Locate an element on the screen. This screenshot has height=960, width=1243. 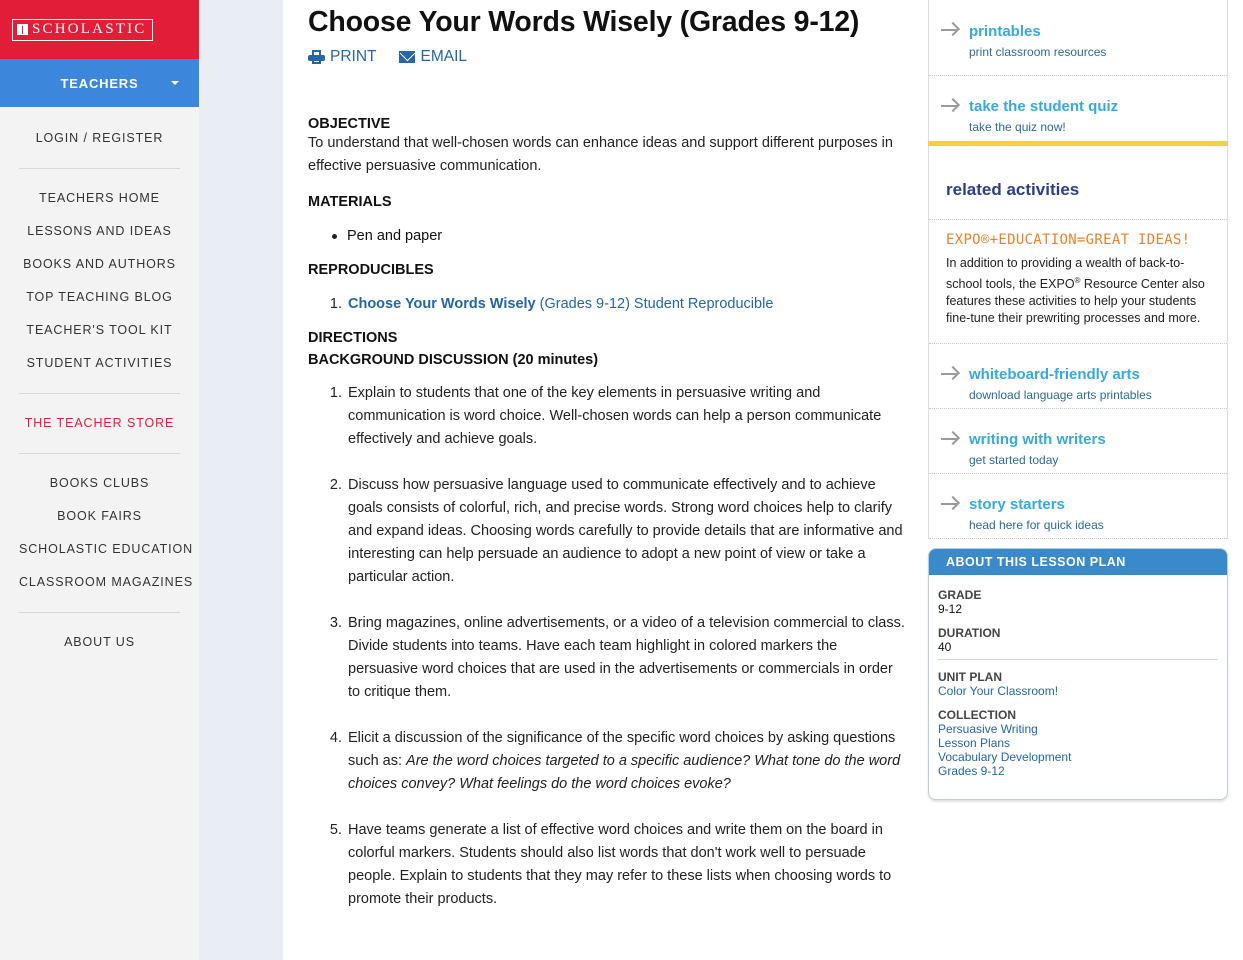
list-number: 2. is located at coordinates (335, 485).